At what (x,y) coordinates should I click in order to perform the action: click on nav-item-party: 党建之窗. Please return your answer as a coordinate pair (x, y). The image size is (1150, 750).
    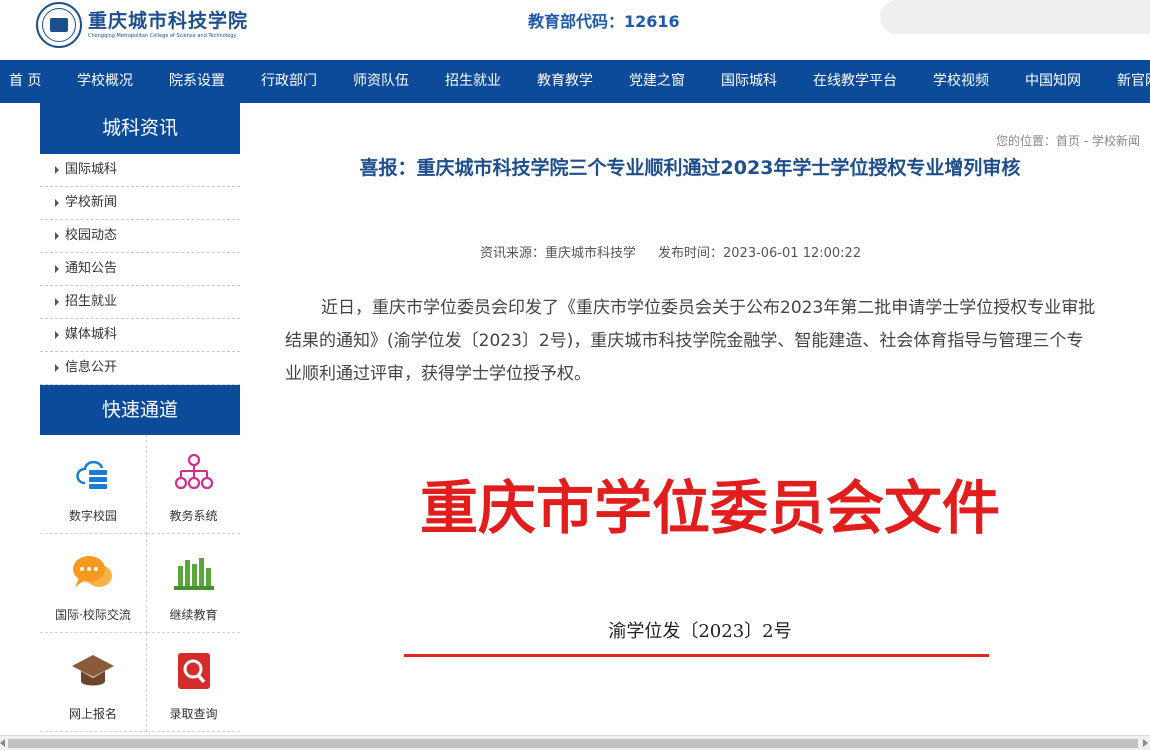
    Looking at the image, I should click on (657, 81).